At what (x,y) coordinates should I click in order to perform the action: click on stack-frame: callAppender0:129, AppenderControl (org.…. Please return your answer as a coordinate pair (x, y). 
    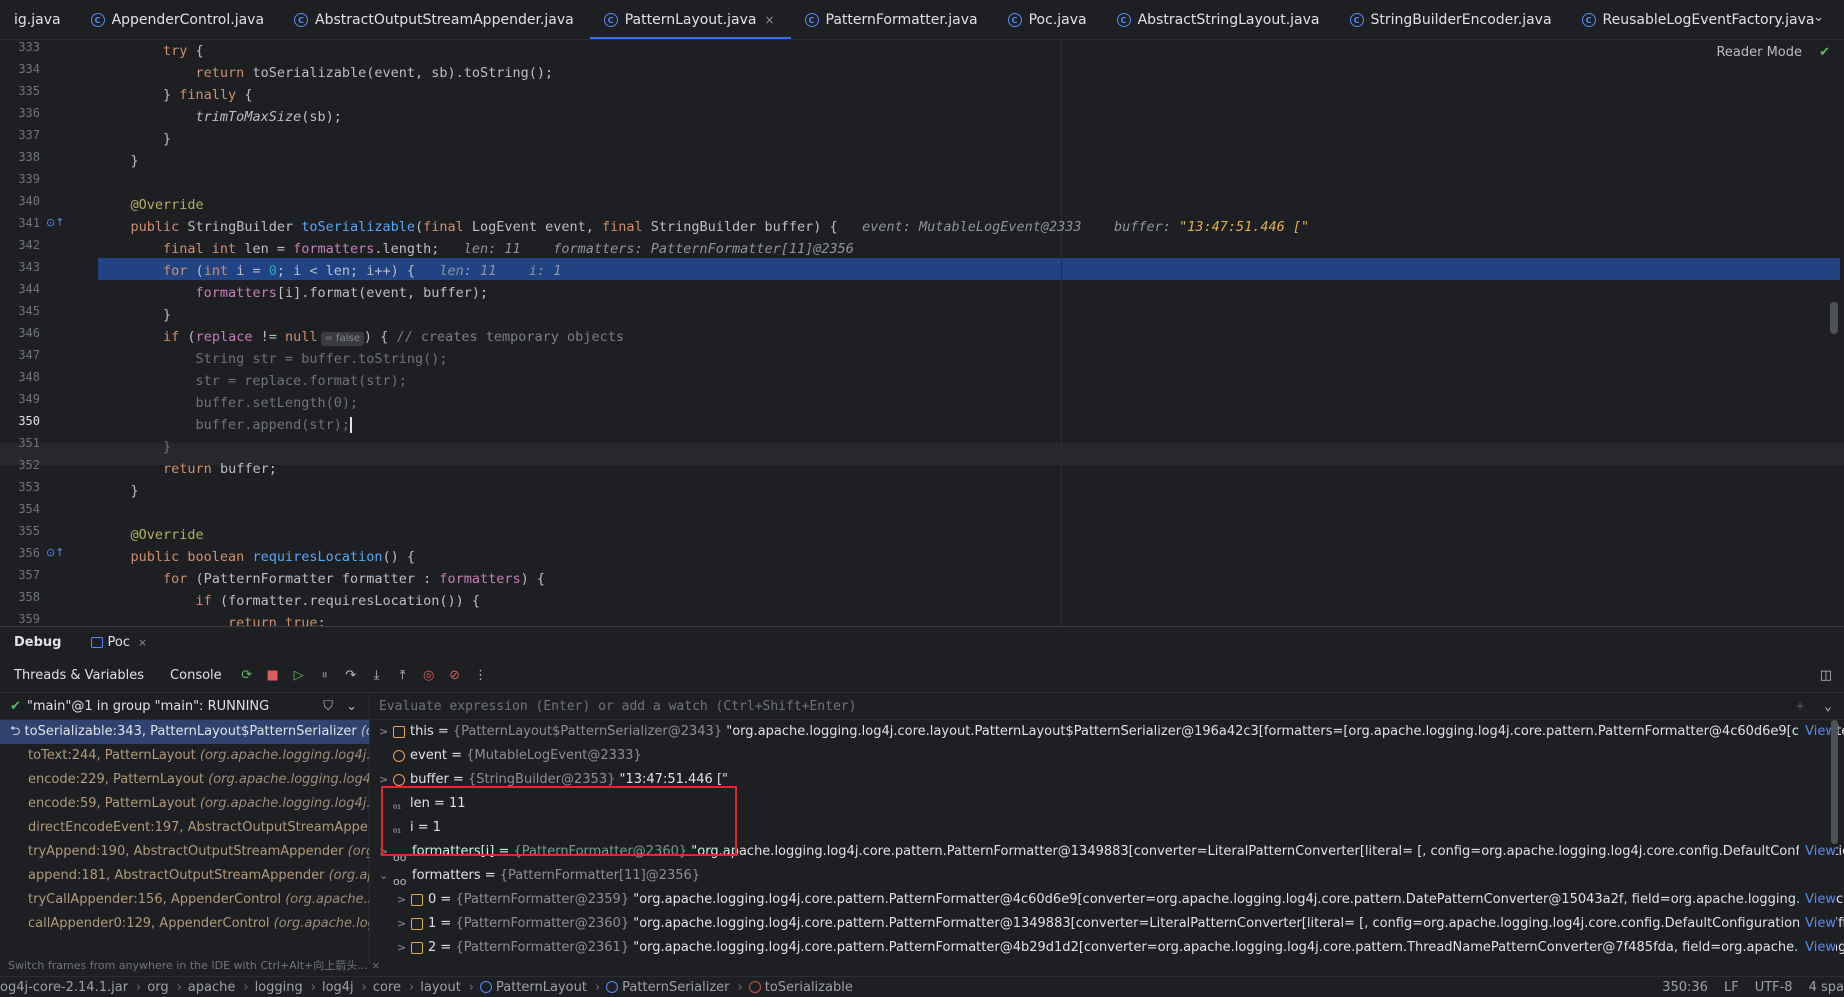
    Looking at the image, I should click on (184, 924).